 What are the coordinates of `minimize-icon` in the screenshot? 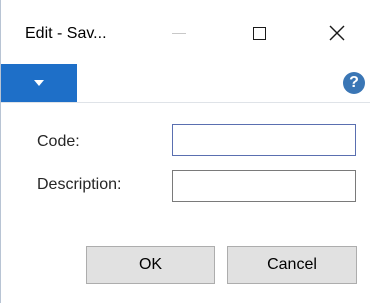 It's located at (179, 33).